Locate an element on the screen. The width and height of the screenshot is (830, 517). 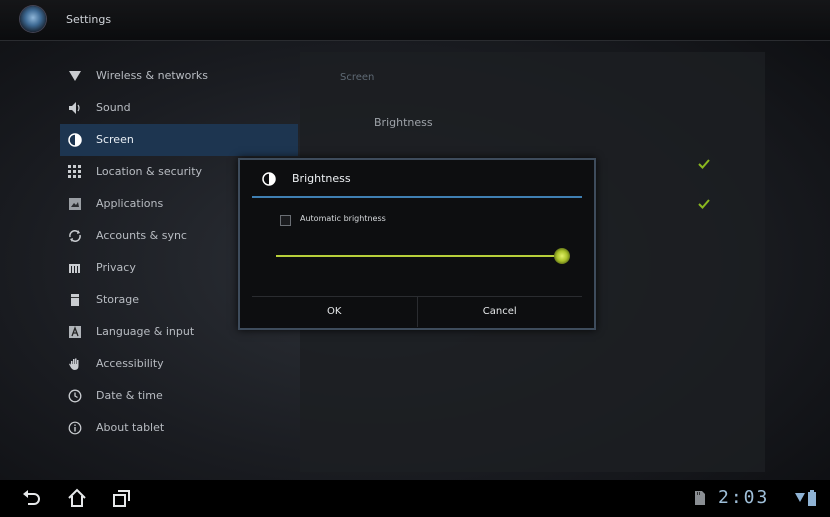
clock-icon is located at coordinates (75, 396).